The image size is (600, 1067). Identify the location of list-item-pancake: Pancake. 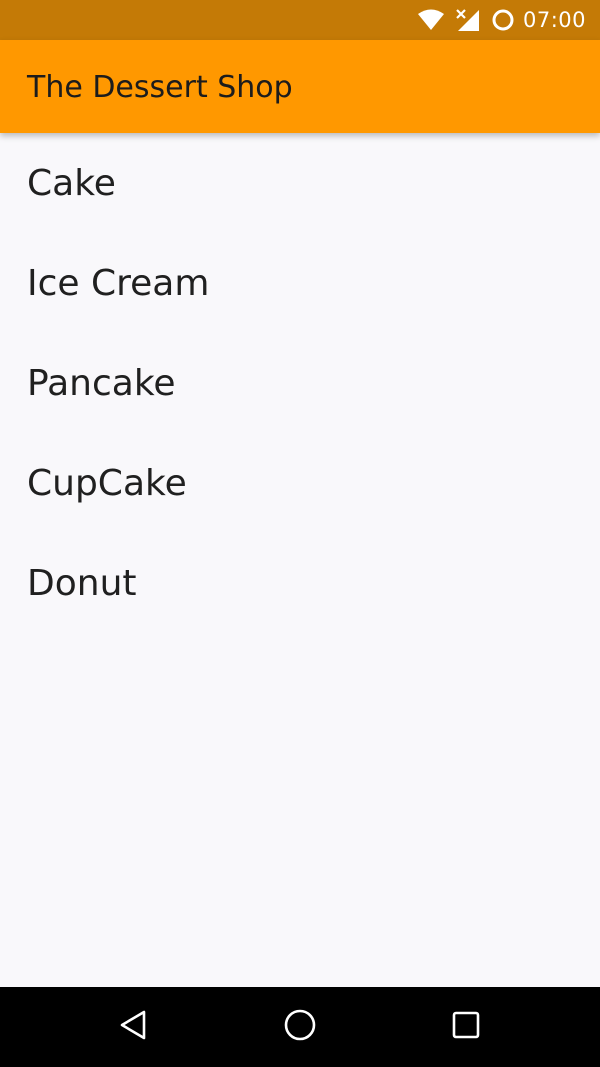
(300, 383).